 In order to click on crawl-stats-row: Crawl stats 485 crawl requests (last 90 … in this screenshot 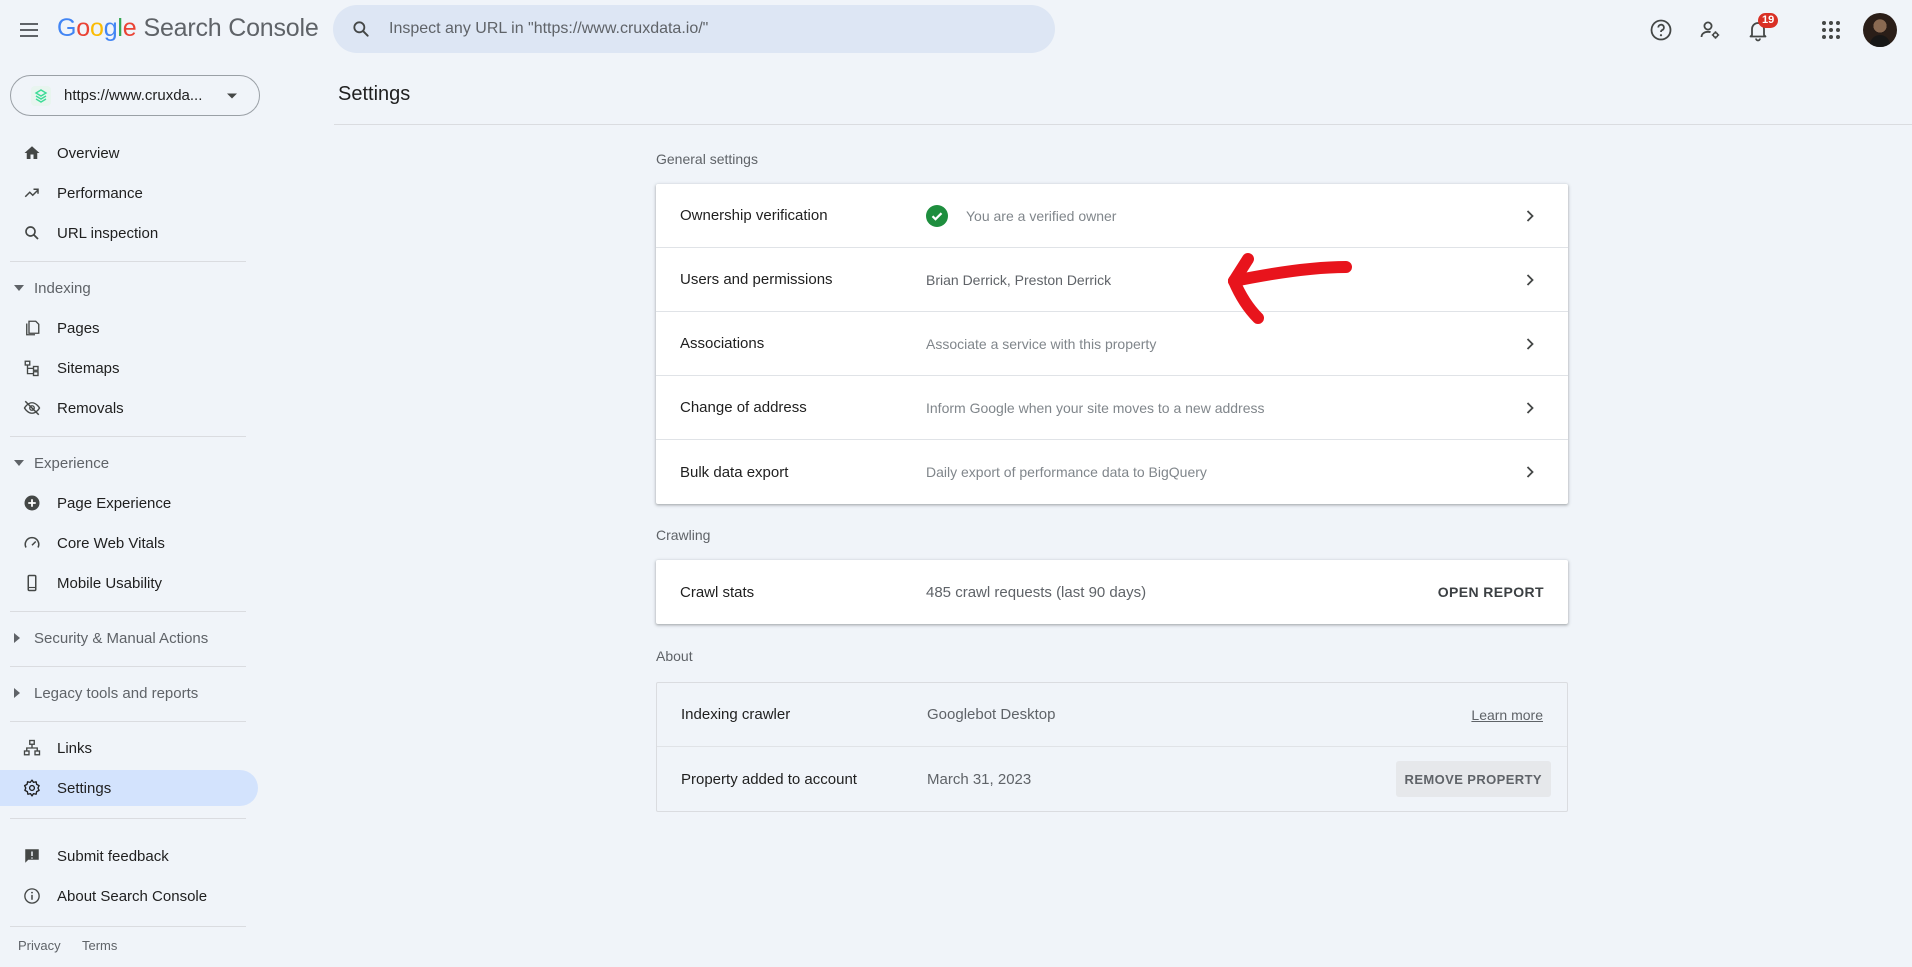, I will do `click(1112, 592)`.